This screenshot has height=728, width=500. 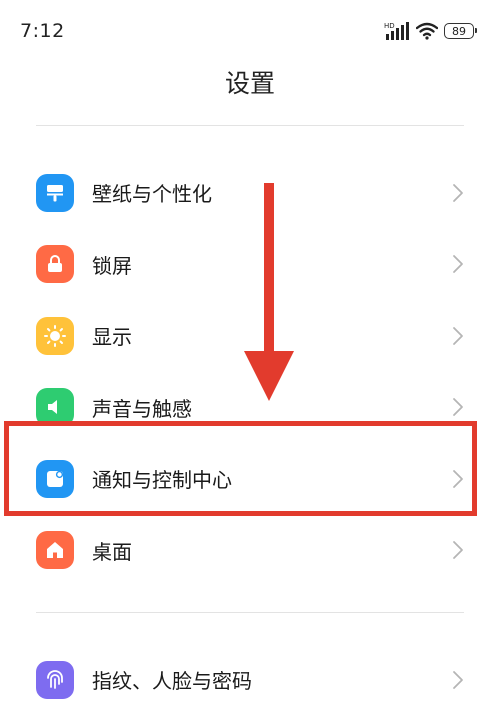 What do you see at coordinates (427, 31) in the screenshot?
I see `wifi-icon` at bounding box center [427, 31].